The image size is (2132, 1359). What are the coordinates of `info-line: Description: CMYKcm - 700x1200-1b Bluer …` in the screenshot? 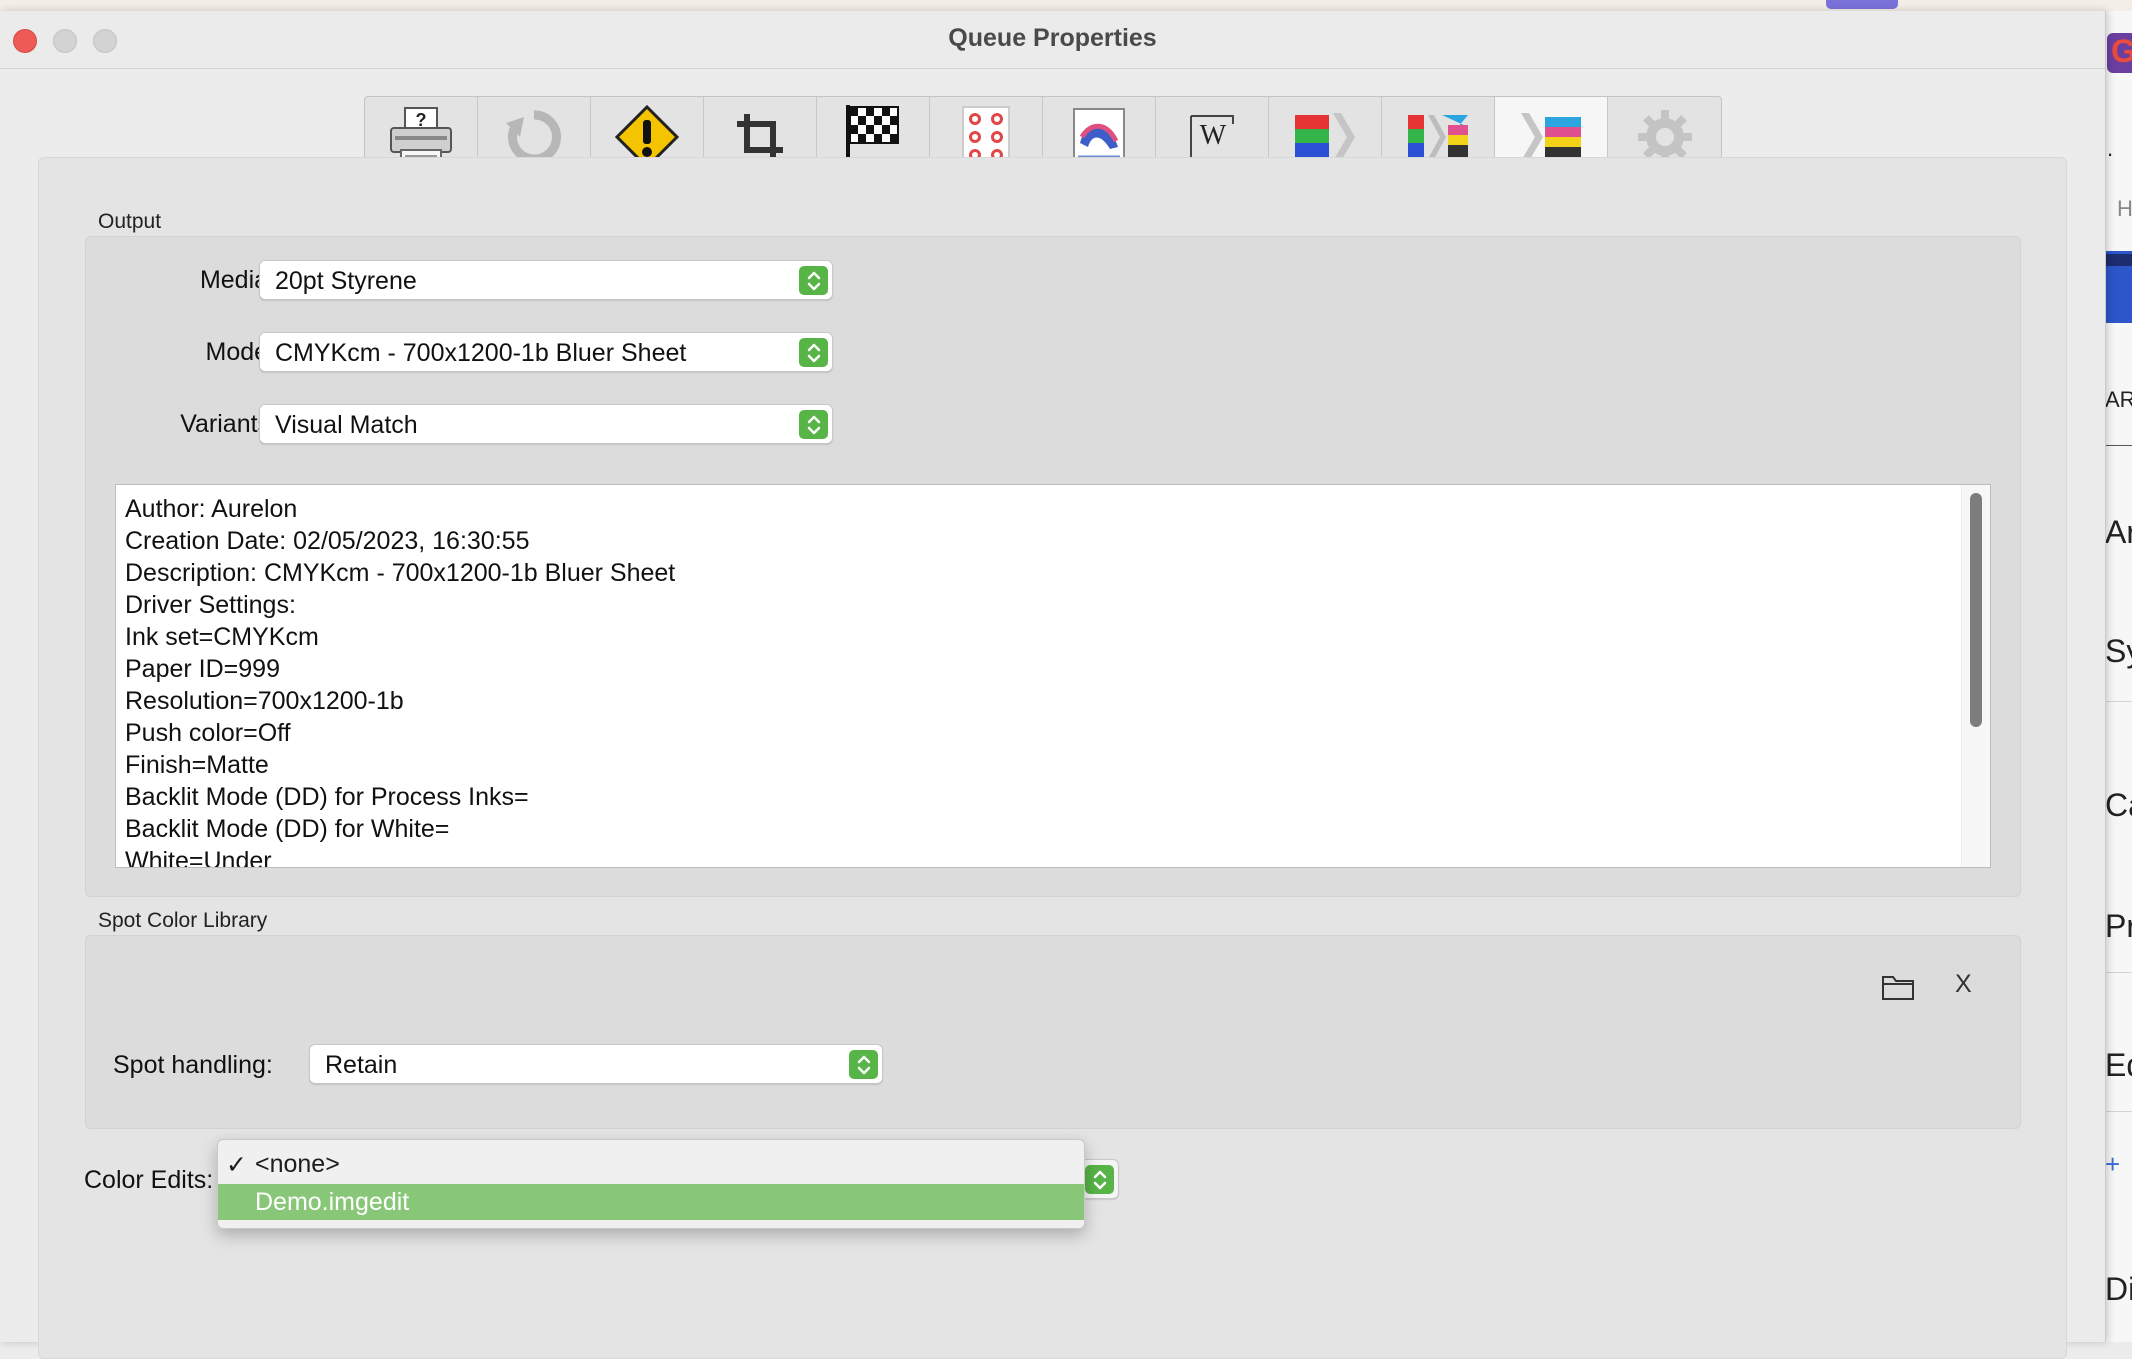 It's located at (400, 573).